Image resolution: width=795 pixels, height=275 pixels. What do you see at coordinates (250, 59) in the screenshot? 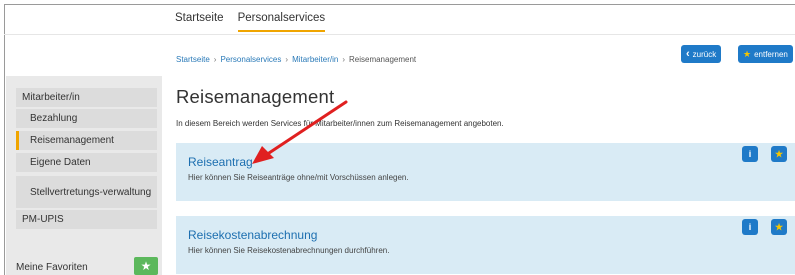
I see `breadcrumb-personalservices: Personalservices` at bounding box center [250, 59].